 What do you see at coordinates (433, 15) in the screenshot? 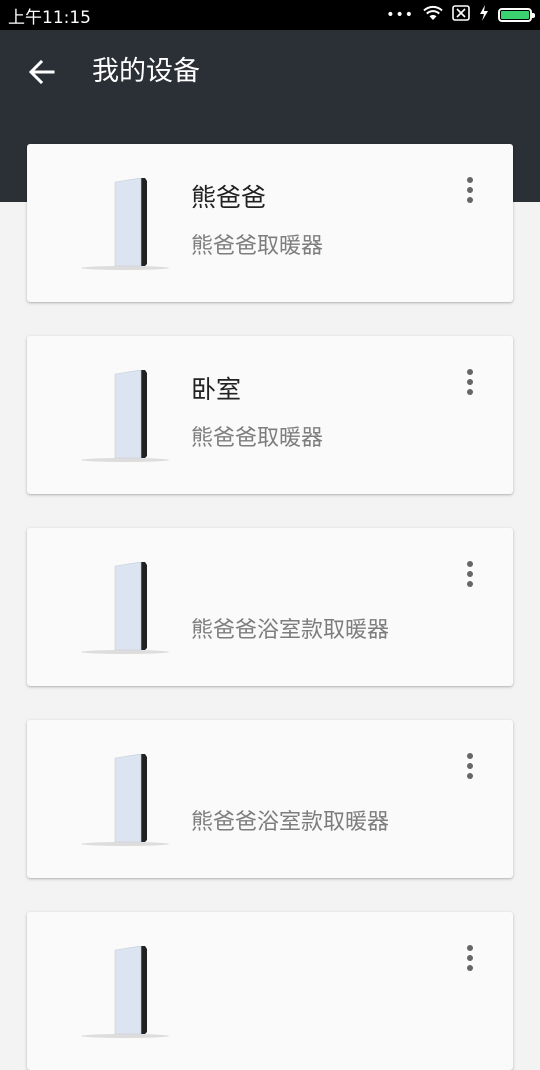
I see `wifi-icon` at bounding box center [433, 15].